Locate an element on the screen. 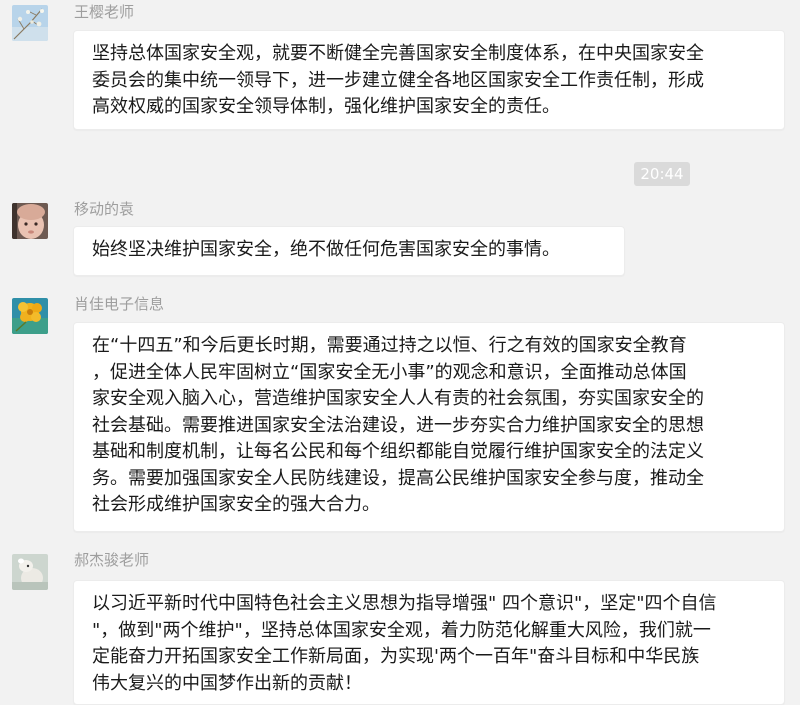  sender-name: 王樱老师 is located at coordinates (104, 12).